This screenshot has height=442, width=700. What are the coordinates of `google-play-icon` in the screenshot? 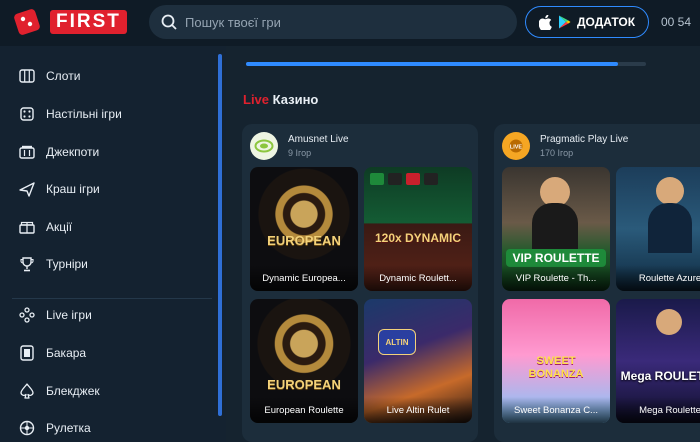 It's located at (564, 22).